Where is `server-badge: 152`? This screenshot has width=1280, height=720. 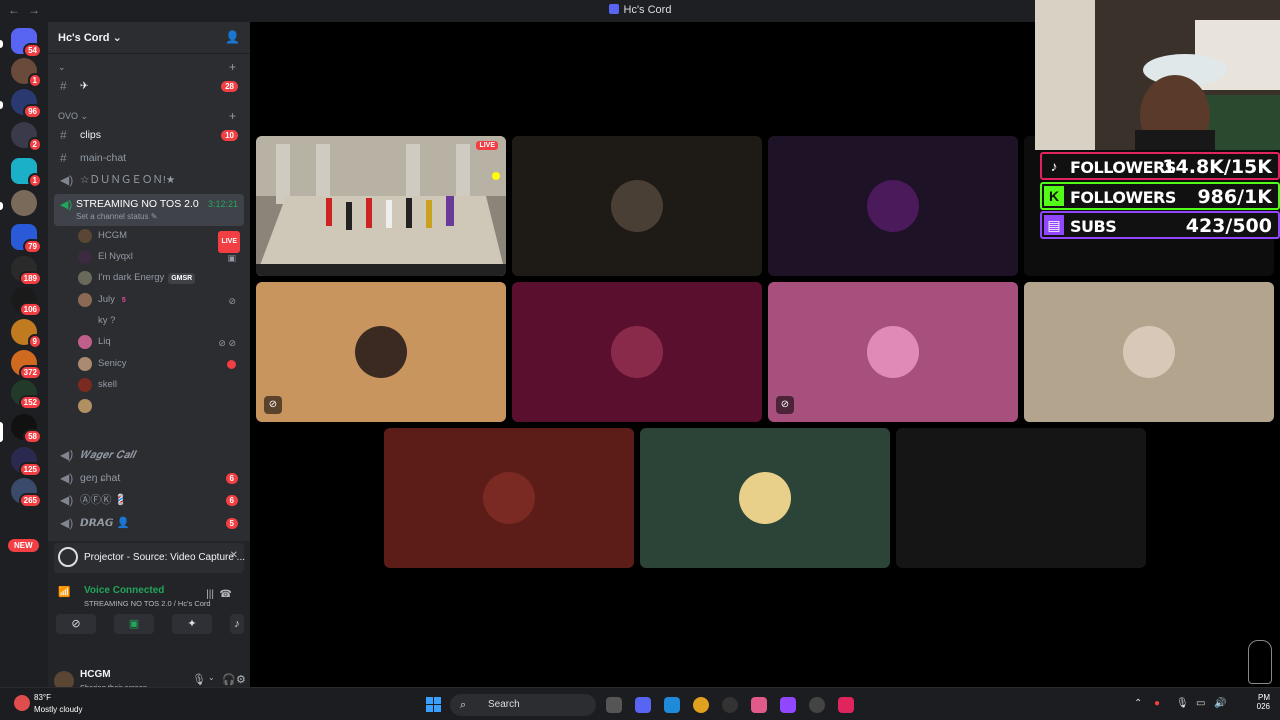
server-badge: 152 is located at coordinates (30, 402).